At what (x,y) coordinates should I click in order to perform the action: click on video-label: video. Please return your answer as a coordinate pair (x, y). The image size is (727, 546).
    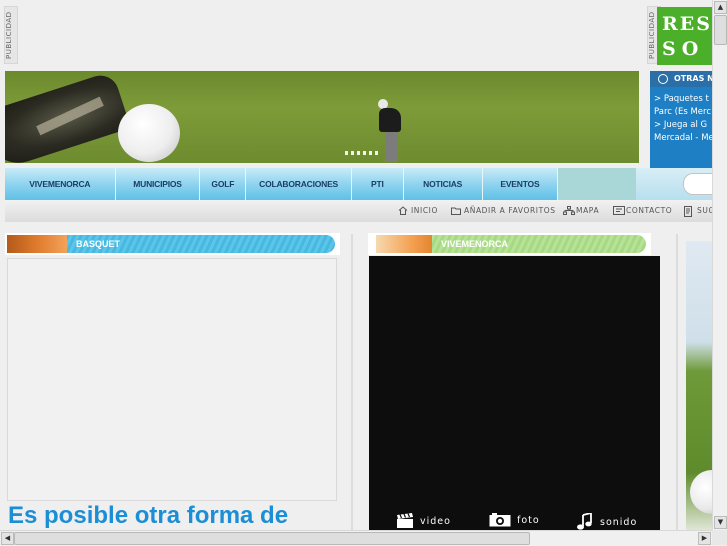
    Looking at the image, I should click on (435, 521).